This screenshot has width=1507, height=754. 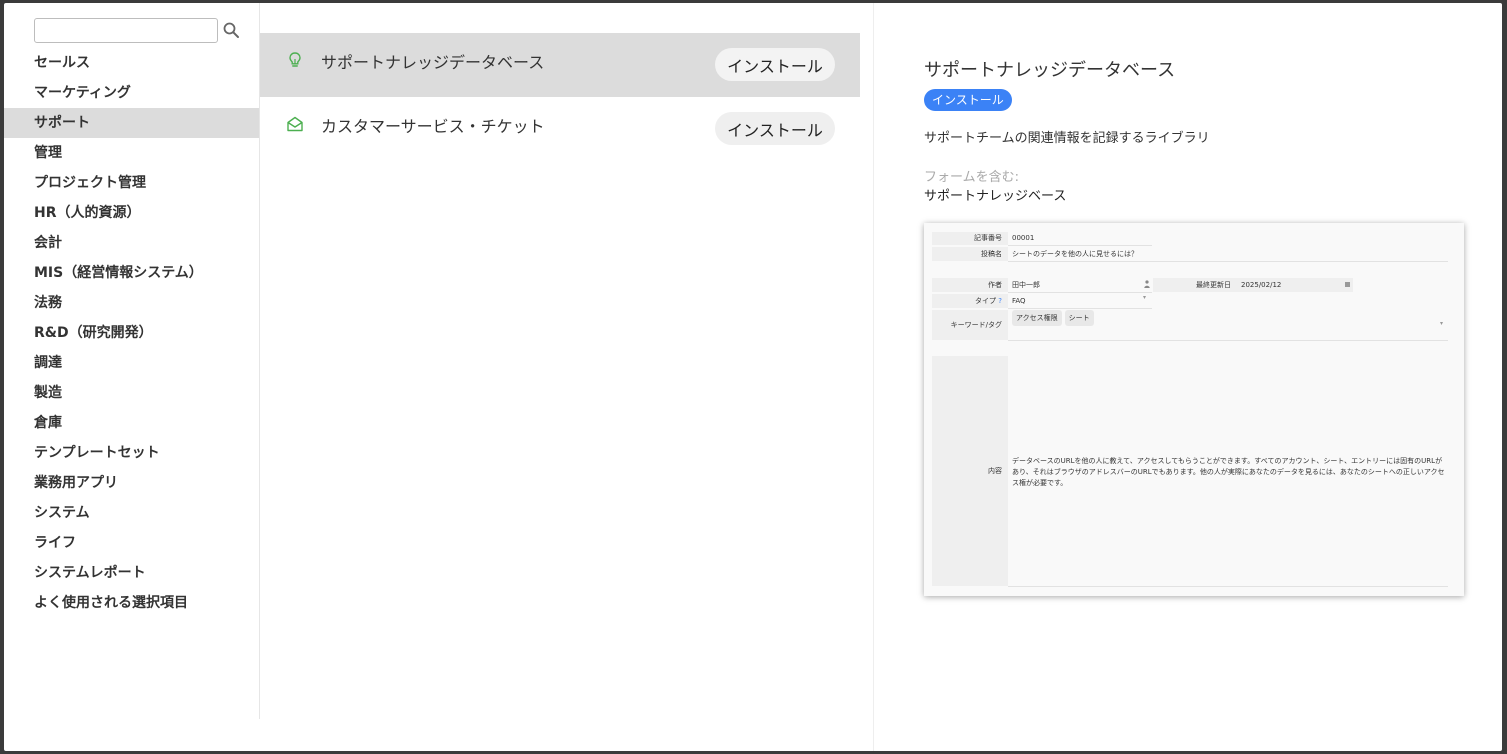 I want to click on category-legal: 法務, so click(x=131, y=303).